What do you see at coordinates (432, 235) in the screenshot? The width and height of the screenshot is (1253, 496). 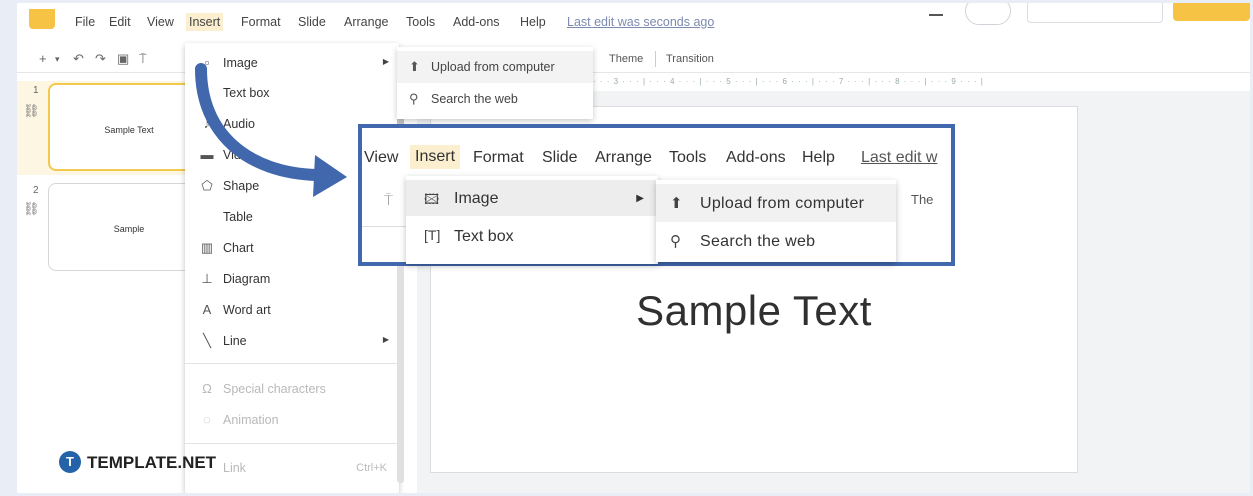 I see `text-box-icon: [T]` at bounding box center [432, 235].